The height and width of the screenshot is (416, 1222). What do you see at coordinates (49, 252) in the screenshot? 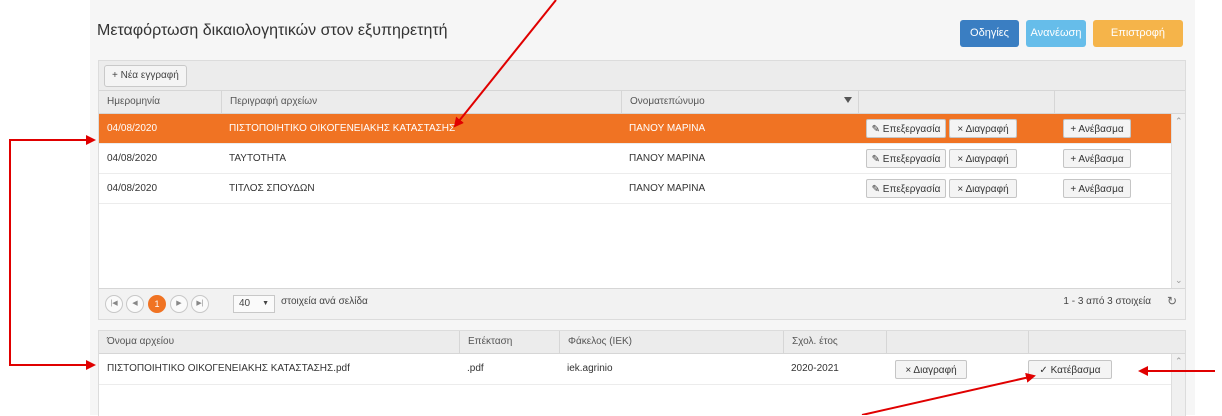
I see `annotation-connector` at bounding box center [49, 252].